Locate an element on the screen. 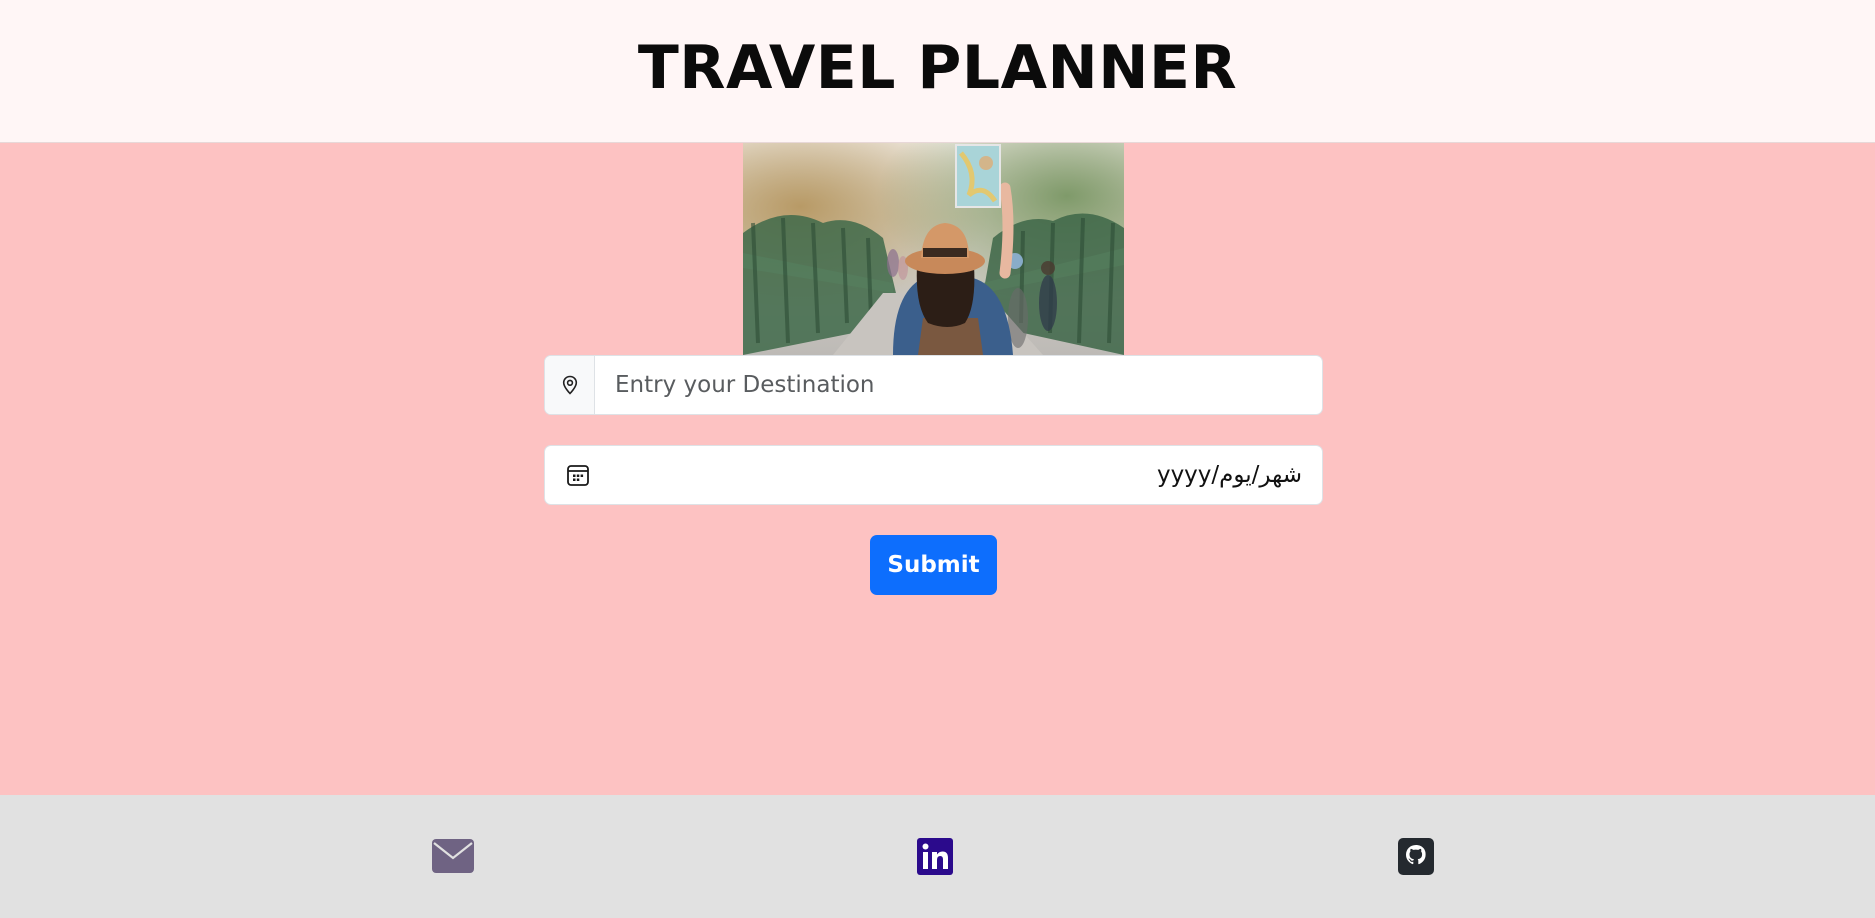 The image size is (1875, 918). map-pin-icon is located at coordinates (570, 385).